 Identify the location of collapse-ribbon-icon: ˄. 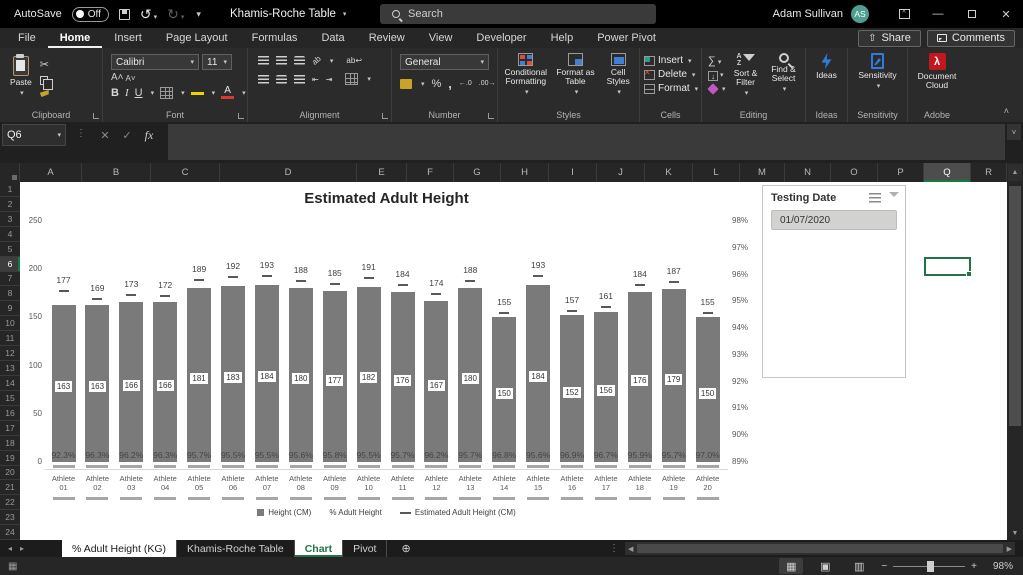
(1006, 111).